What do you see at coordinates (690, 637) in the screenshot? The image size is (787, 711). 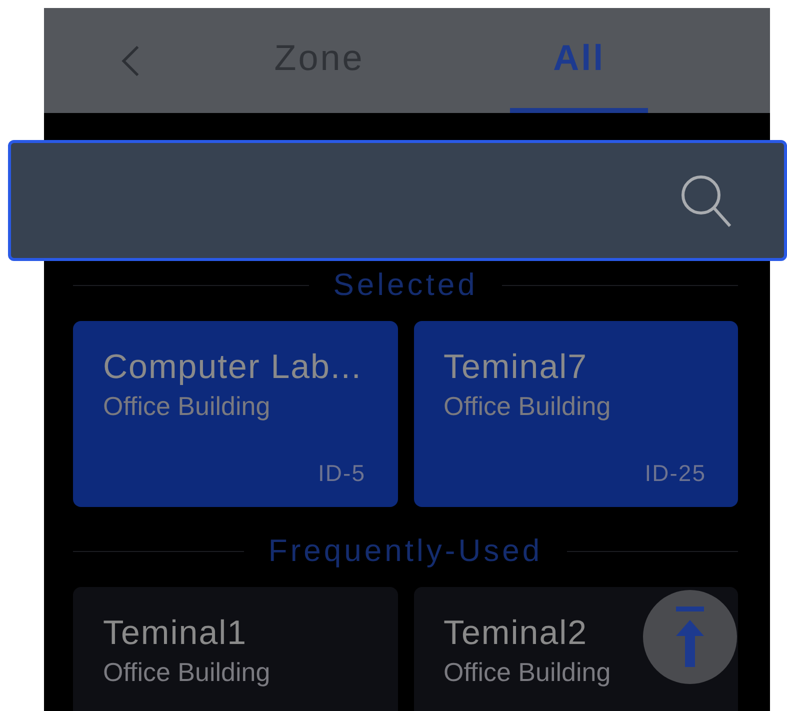 I see `arrow-to-top-icon` at bounding box center [690, 637].